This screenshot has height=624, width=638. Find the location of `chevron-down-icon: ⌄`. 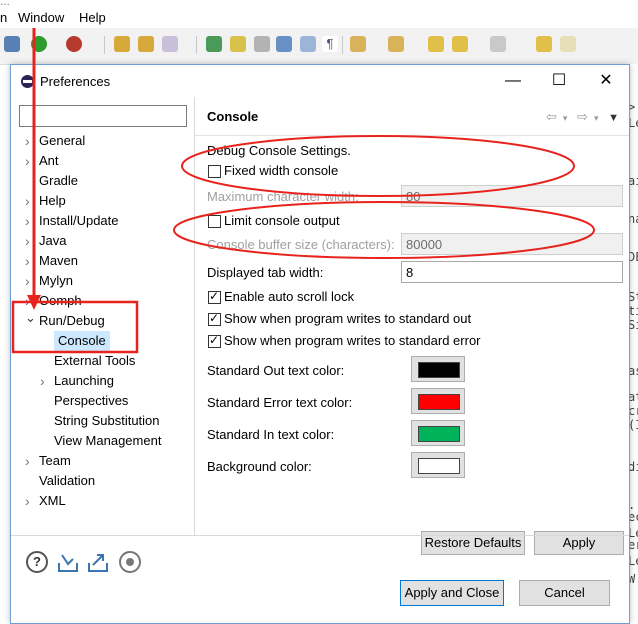

chevron-down-icon: ⌄ is located at coordinates (30, 318).